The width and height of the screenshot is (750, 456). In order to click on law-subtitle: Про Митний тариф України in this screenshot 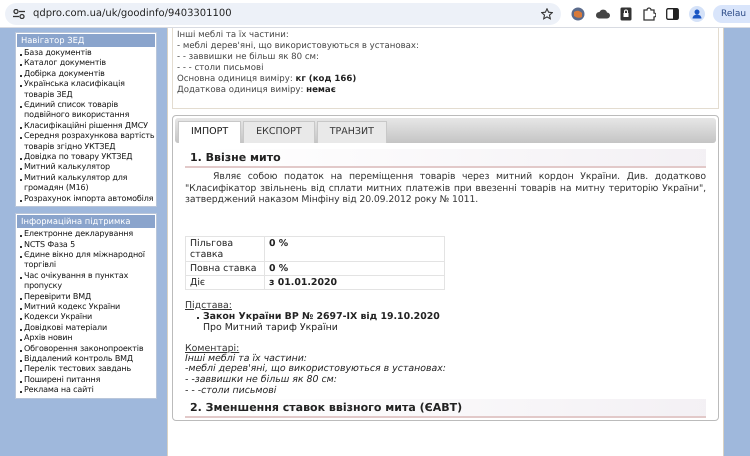, I will do `click(270, 327)`.